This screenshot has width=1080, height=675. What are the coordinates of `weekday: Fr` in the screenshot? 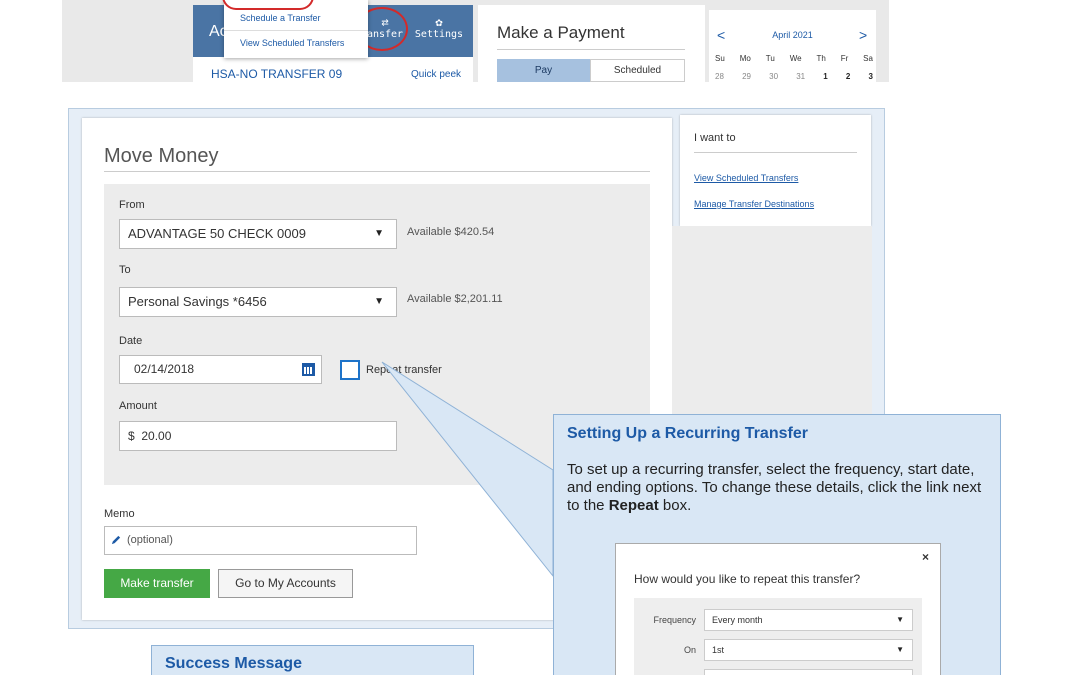 It's located at (844, 58).